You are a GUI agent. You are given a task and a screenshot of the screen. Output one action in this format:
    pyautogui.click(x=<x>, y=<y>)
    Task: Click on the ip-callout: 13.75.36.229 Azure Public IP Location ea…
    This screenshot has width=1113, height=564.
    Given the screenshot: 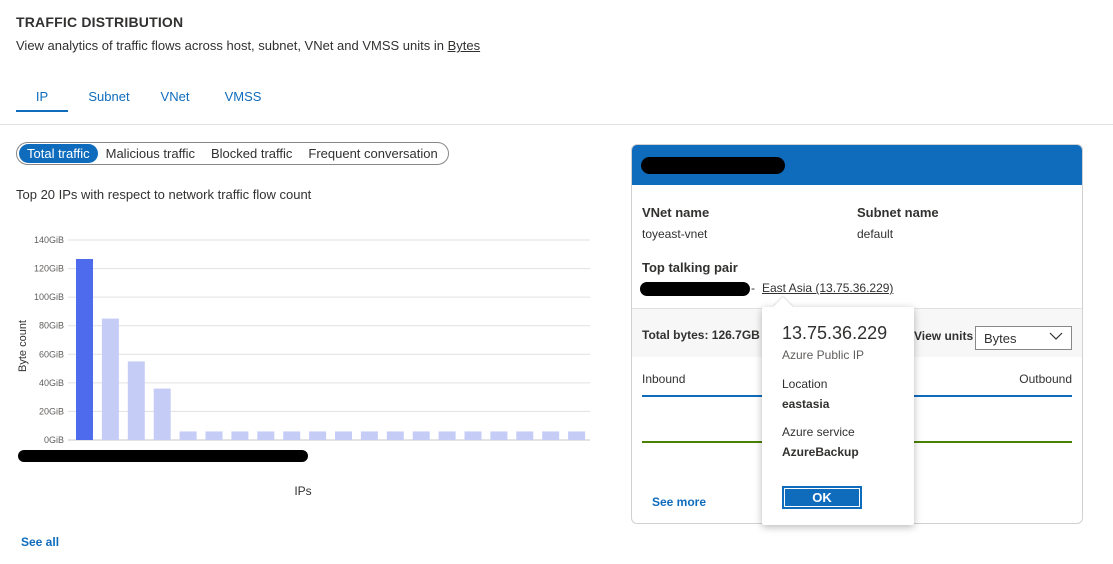 What is the action you would take?
    pyautogui.click(x=838, y=411)
    